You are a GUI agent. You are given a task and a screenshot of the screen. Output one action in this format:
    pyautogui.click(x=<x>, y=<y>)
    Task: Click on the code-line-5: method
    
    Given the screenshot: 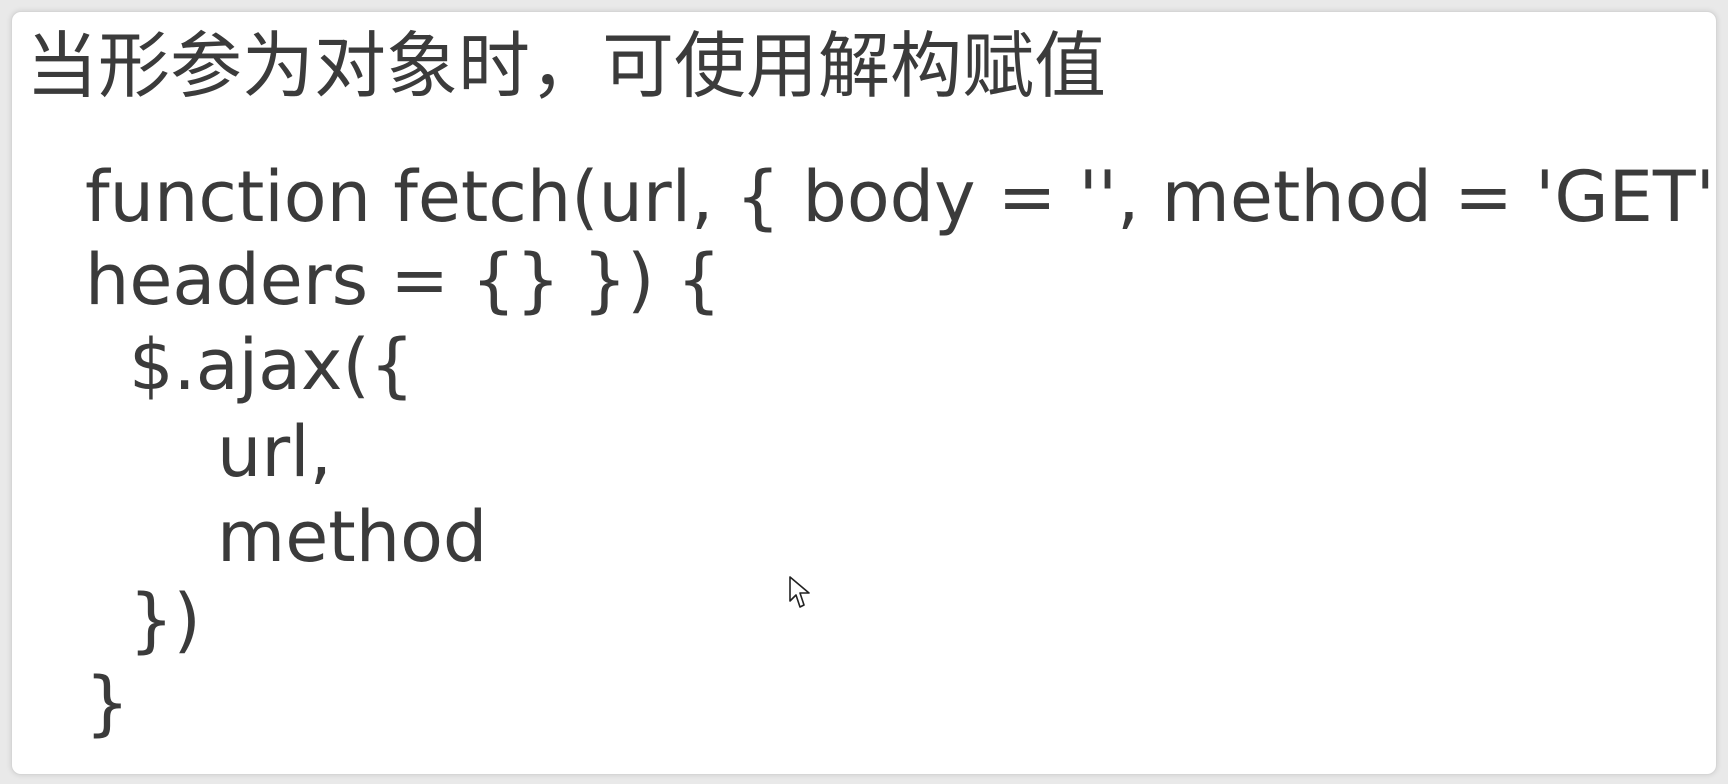 What is the action you would take?
    pyautogui.click(x=352, y=537)
    